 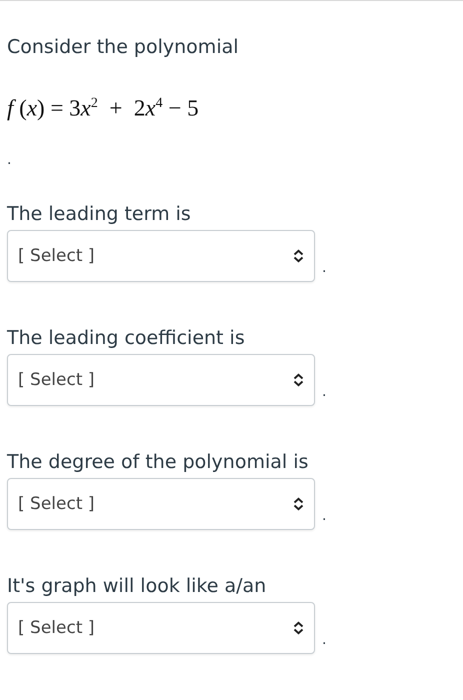 I want to click on question-text: Consider the polynomial, so click(x=123, y=47).